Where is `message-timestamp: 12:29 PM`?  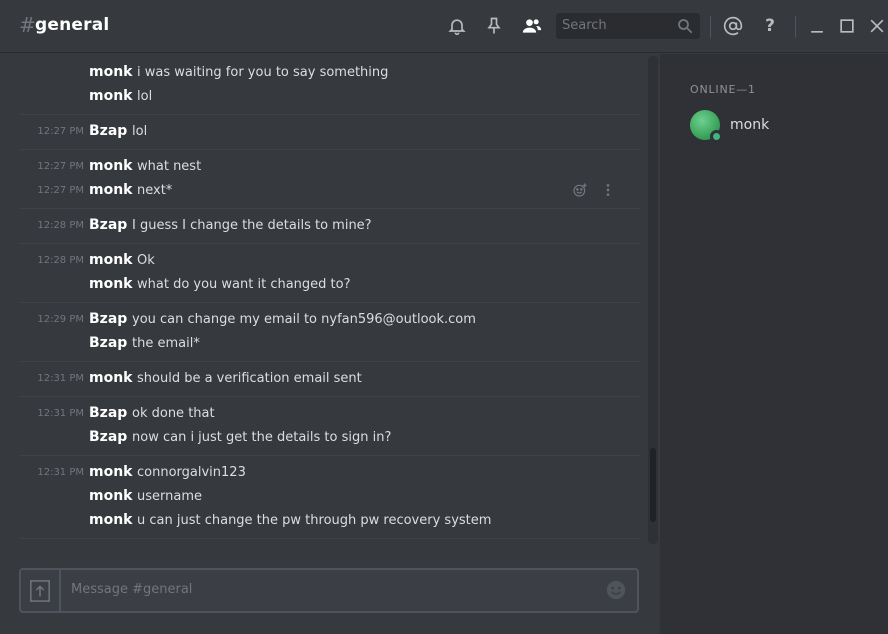
message-timestamp: 12:29 PM is located at coordinates (60, 319).